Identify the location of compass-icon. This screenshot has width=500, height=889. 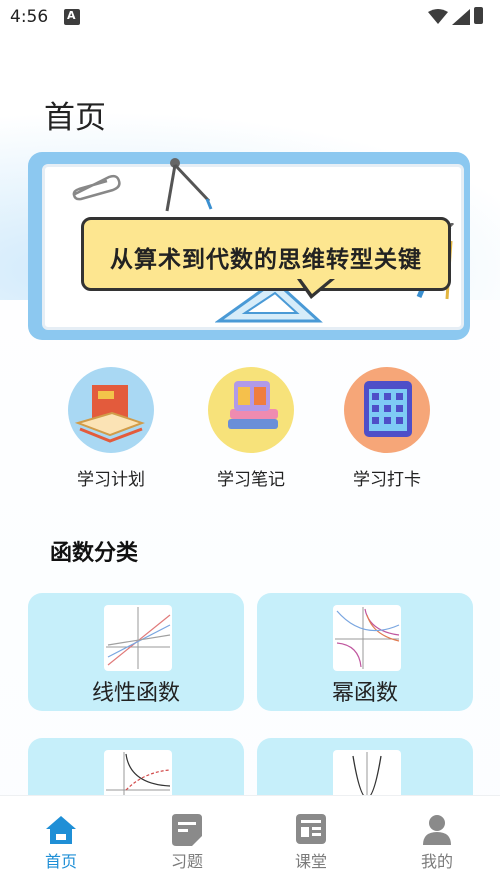
(189, 185).